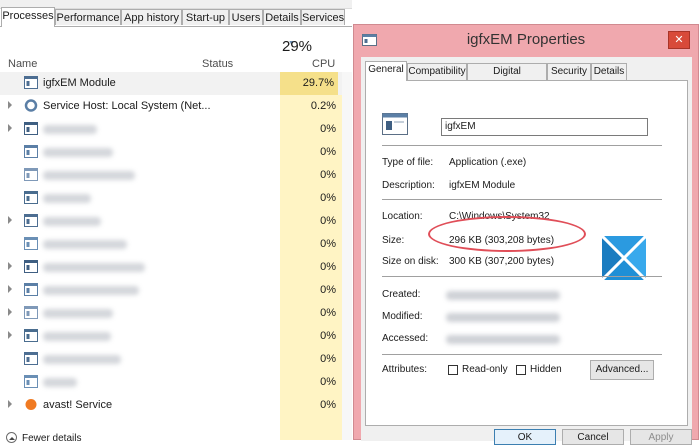  Describe the element at coordinates (503, 295) in the screenshot. I see `created-value-redacted` at that location.